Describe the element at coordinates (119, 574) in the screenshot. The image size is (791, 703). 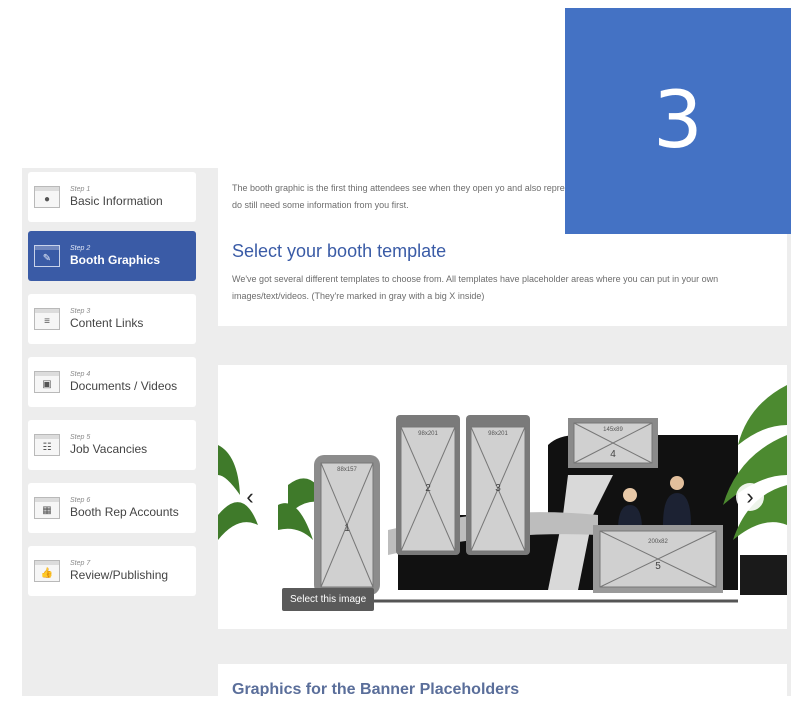
I see `sidebar-item-label: Review/Publishing` at that location.